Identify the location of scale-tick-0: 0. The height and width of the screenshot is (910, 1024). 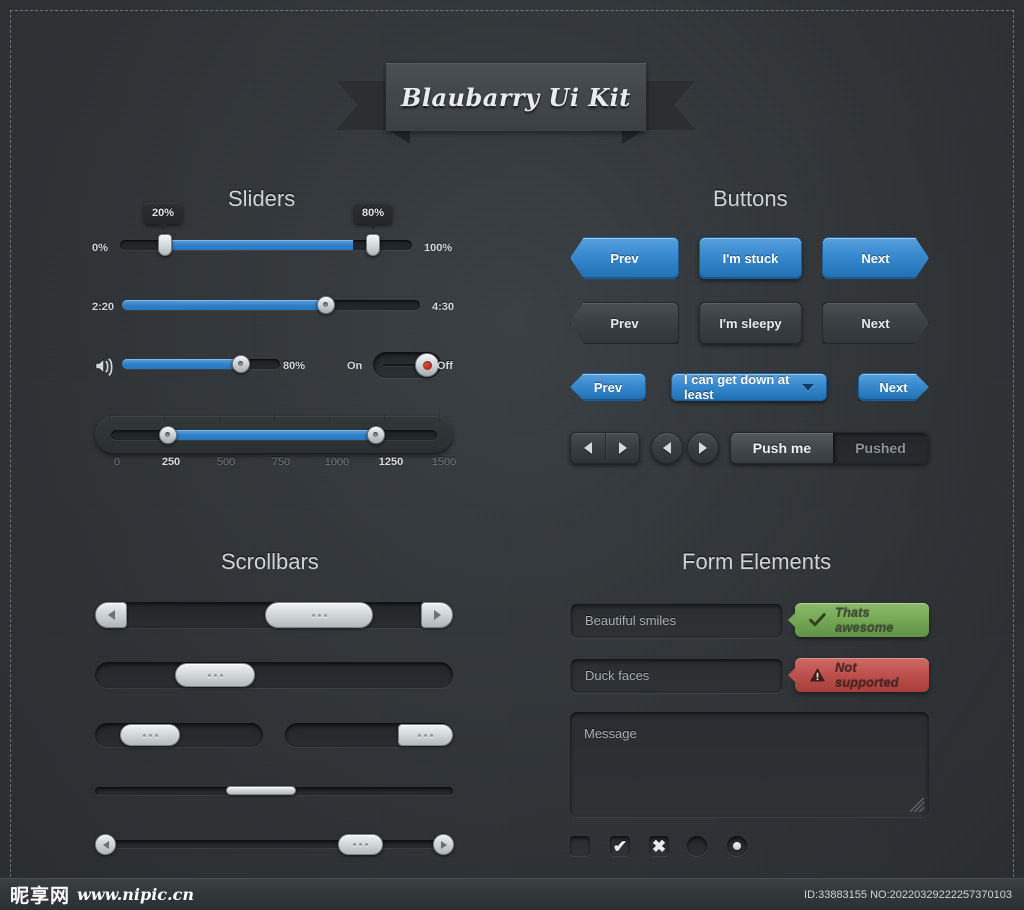
(117, 462).